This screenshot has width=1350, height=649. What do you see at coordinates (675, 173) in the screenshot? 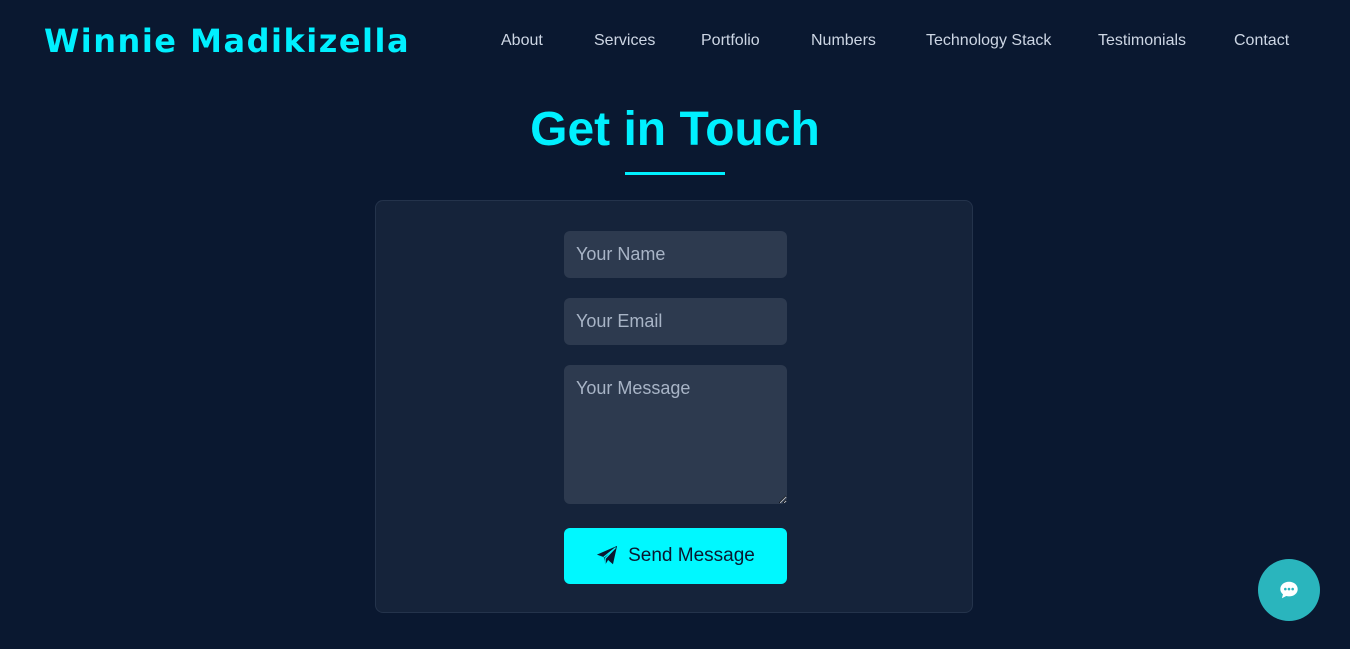
I see `title-underline` at bounding box center [675, 173].